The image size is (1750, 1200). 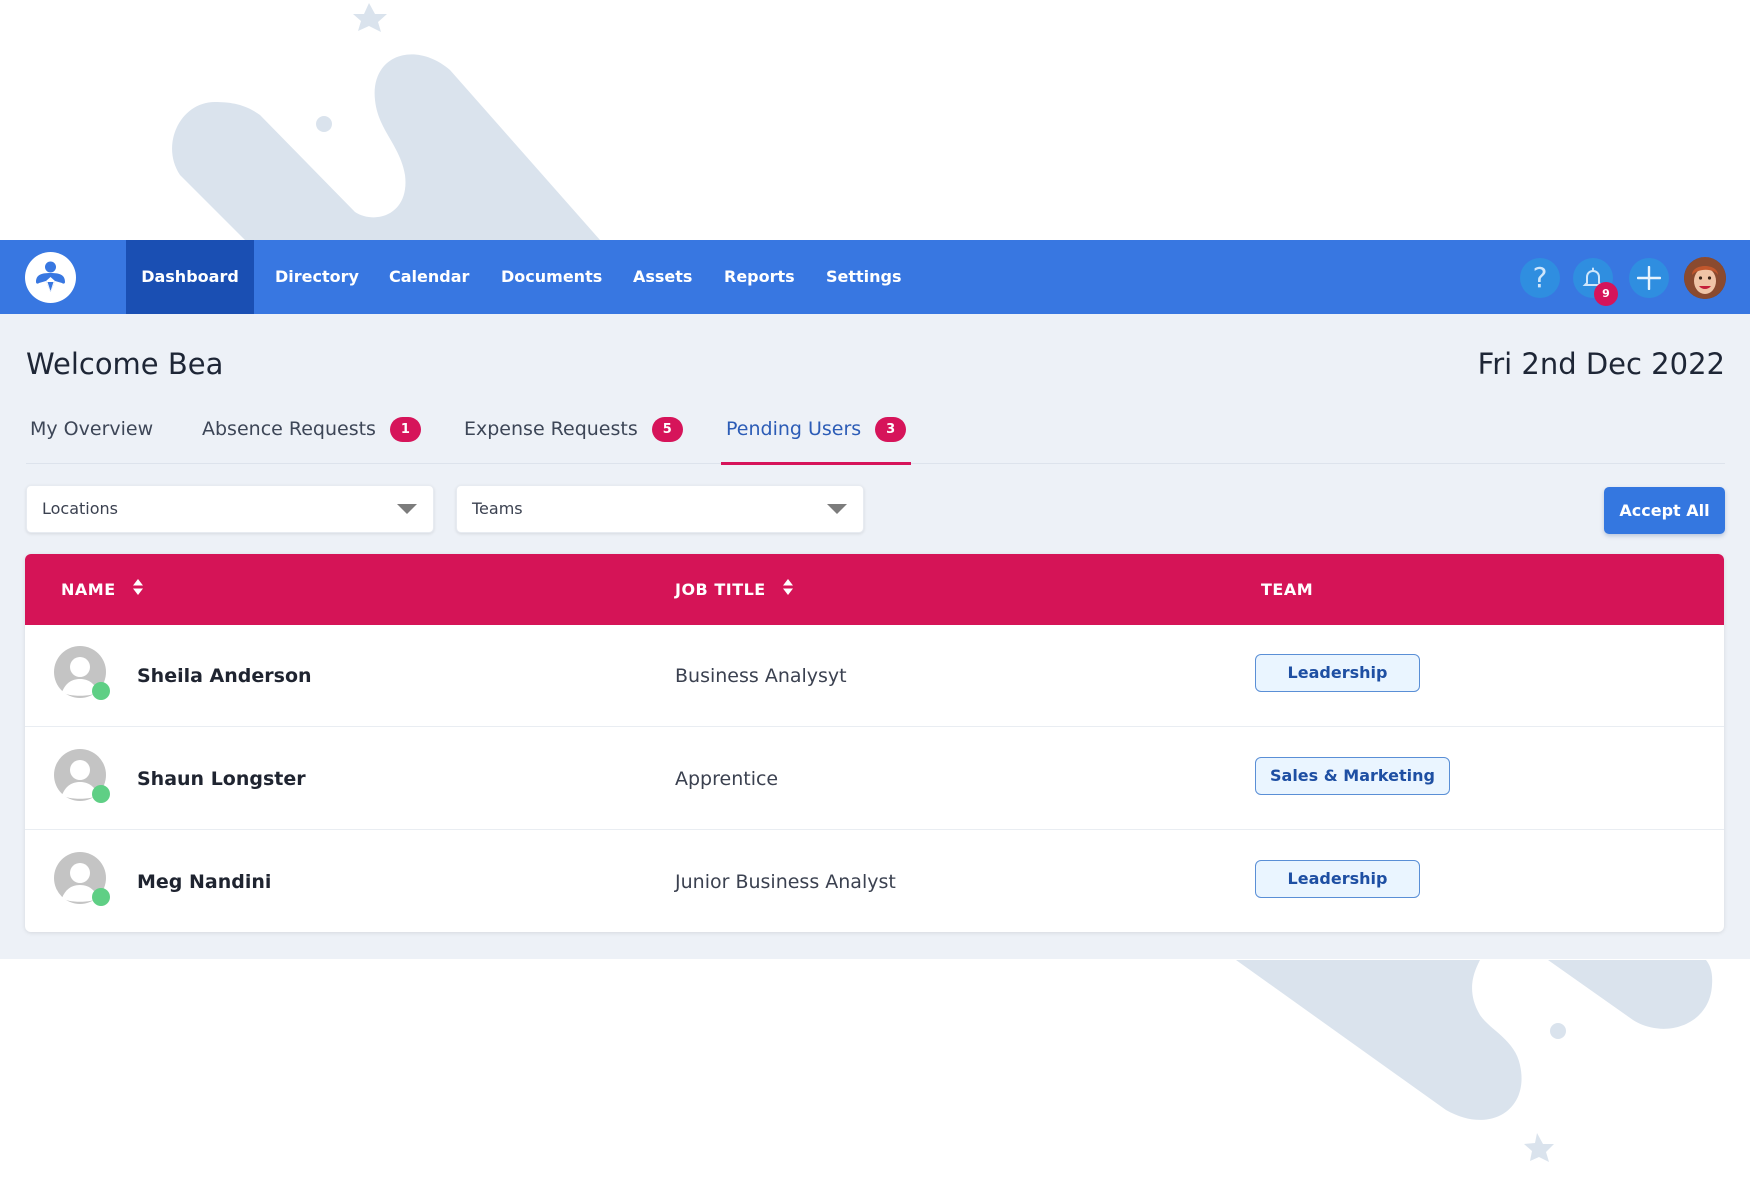 I want to click on user-name: Sheila Anderson, so click(x=224, y=676).